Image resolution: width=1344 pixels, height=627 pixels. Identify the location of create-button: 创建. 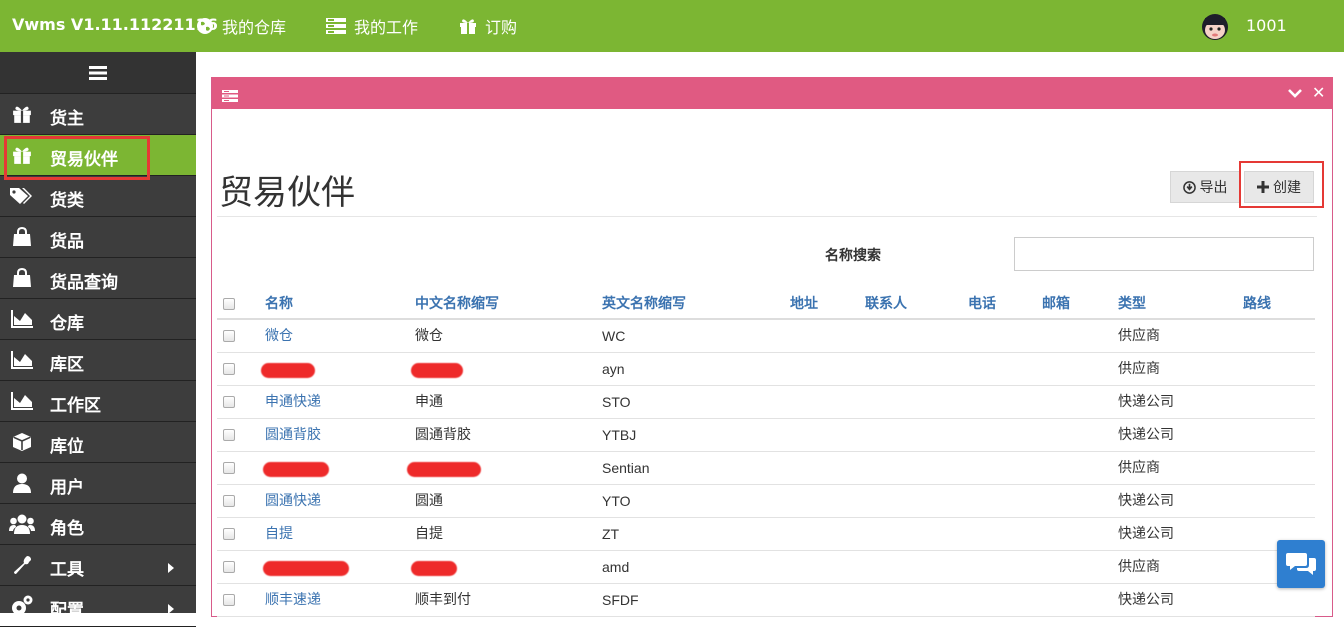
(1279, 187).